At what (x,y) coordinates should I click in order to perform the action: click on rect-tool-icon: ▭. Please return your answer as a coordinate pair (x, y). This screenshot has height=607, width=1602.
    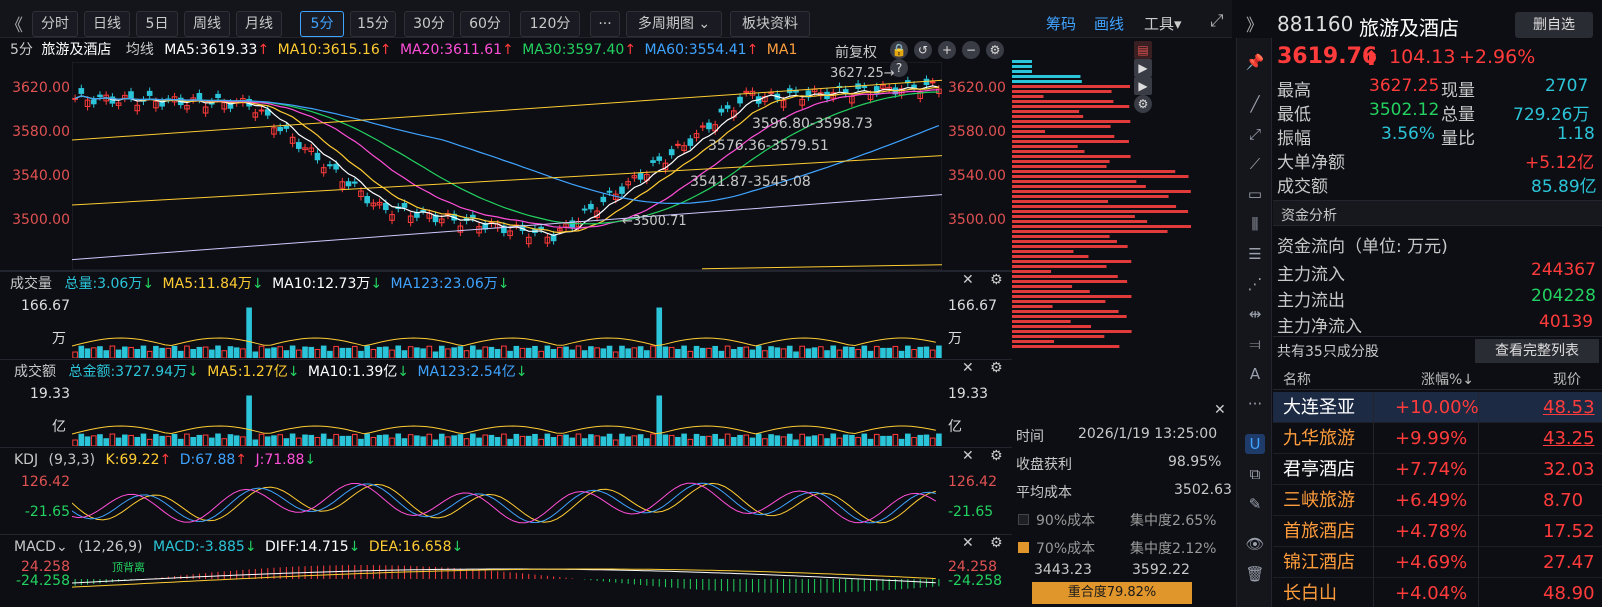
    Looking at the image, I should click on (1255, 194).